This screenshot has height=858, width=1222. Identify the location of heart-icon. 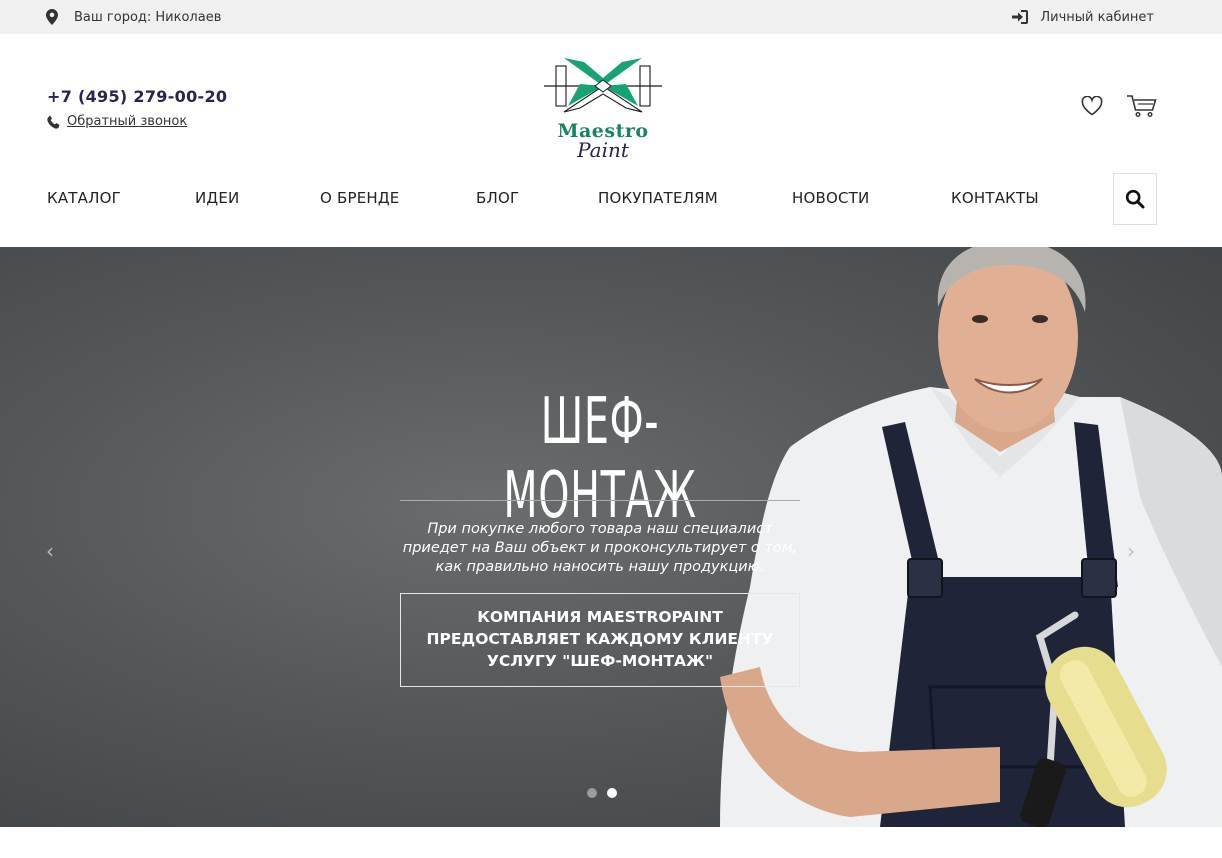
(1092, 106).